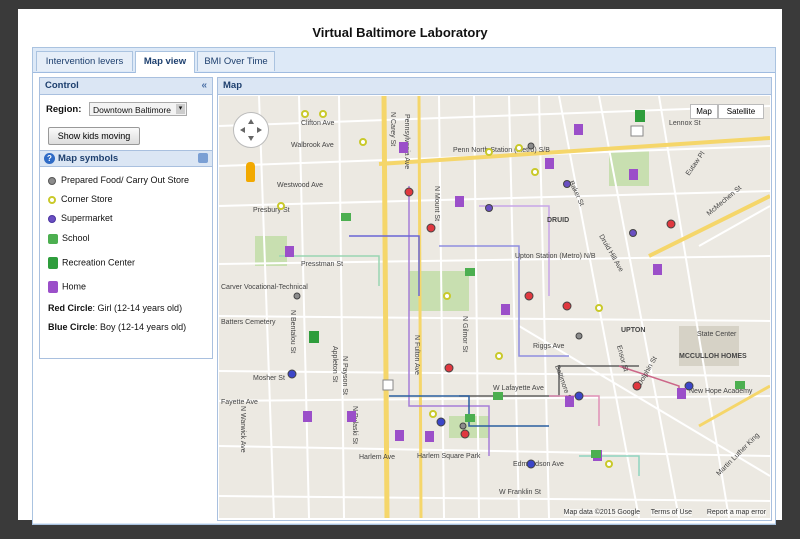  What do you see at coordinates (141, 327) in the screenshot?
I see `blue-circle-text: : Boy (12-14 years old)` at bounding box center [141, 327].